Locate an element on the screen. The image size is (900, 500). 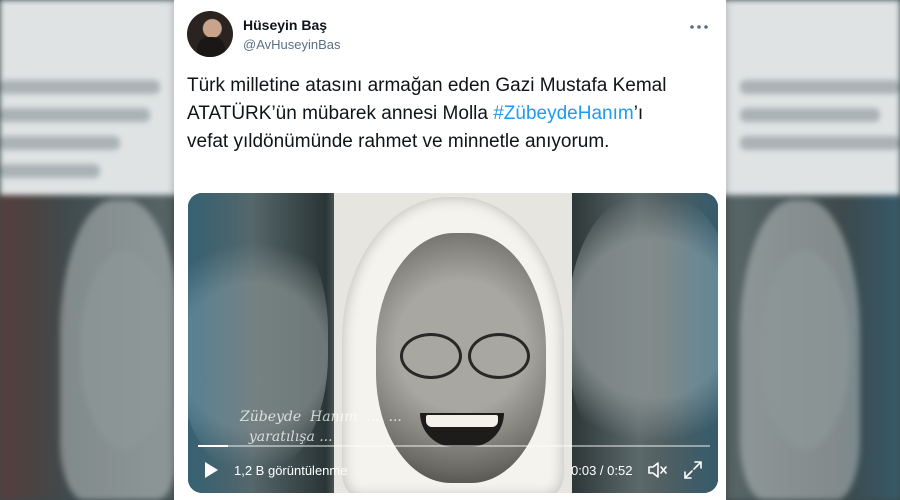
volume-muted-icon is located at coordinates (657, 470).